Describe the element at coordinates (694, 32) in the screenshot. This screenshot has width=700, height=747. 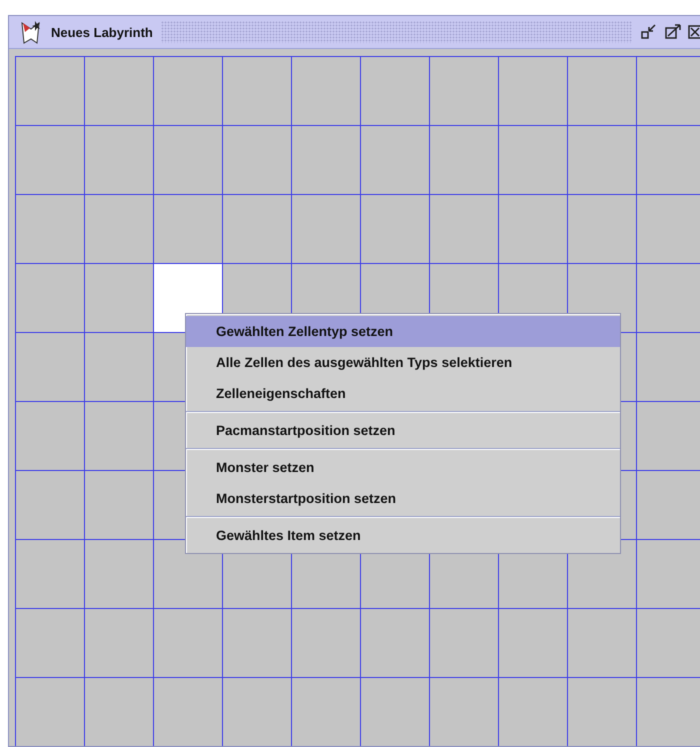
I see `close-icon` at that location.